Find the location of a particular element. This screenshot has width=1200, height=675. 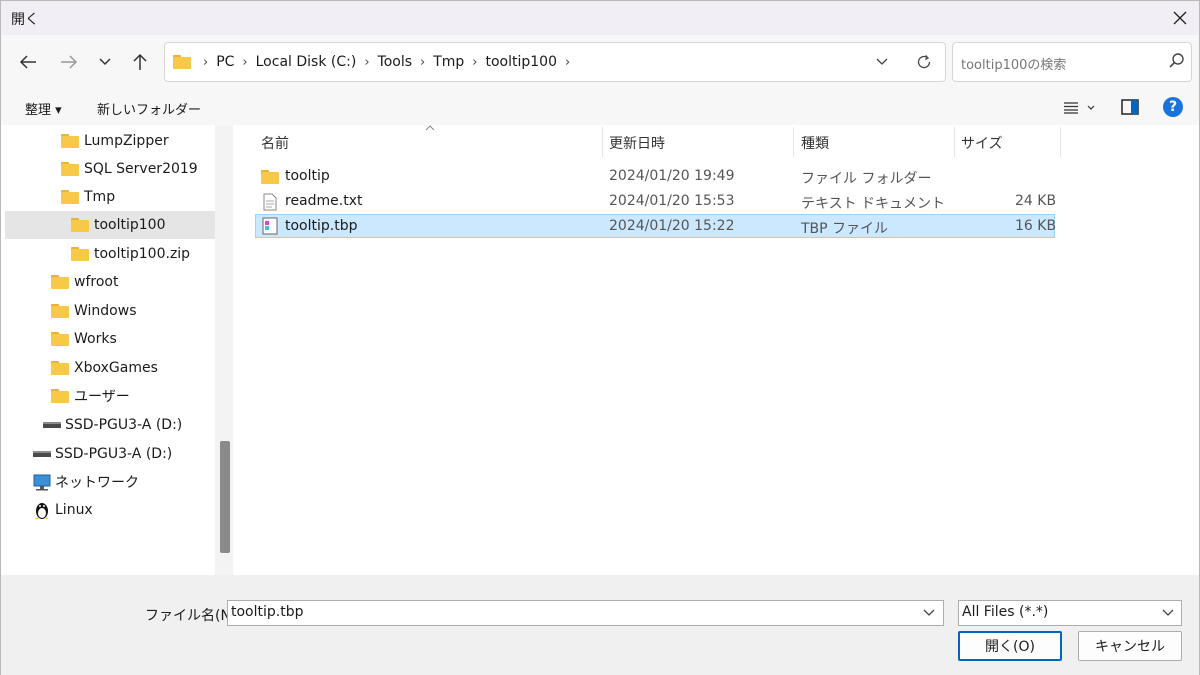

file-type: ファイル フォルダー is located at coordinates (866, 179).